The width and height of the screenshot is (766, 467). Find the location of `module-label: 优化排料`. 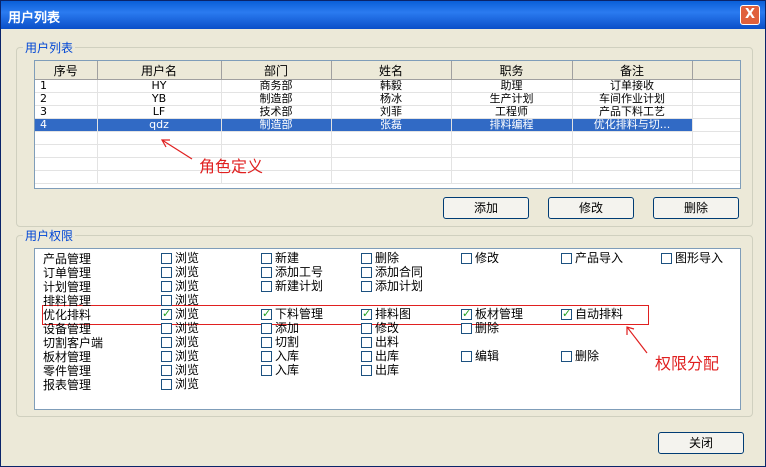

module-label: 优化排料 is located at coordinates (67, 315).